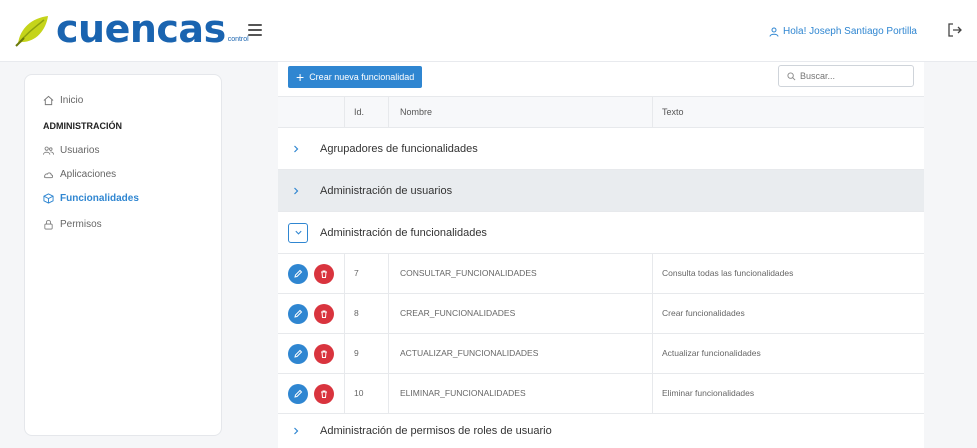 The height and width of the screenshot is (448, 977). I want to click on cell-texto: Consulta todas las funcionalidades, so click(728, 273).